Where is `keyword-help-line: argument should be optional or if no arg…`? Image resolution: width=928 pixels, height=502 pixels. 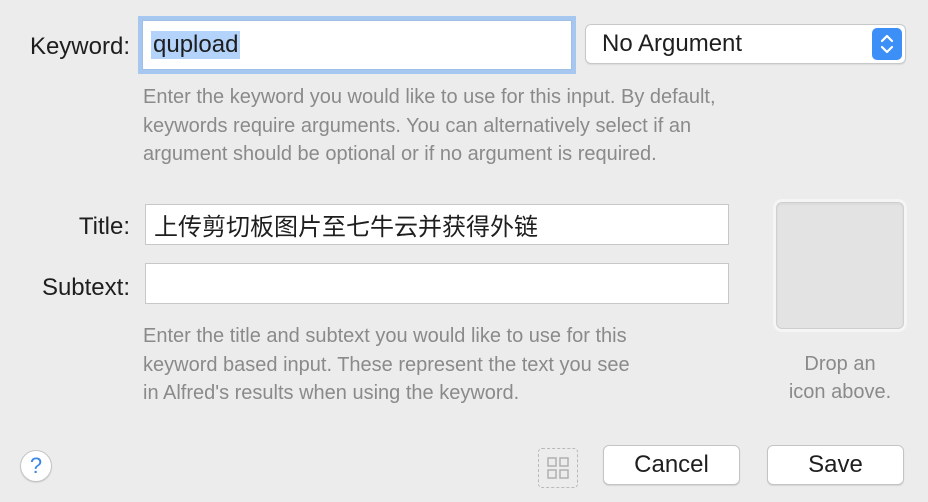
keyword-help-line: argument should be optional or if no arg… is located at coordinates (400, 154).